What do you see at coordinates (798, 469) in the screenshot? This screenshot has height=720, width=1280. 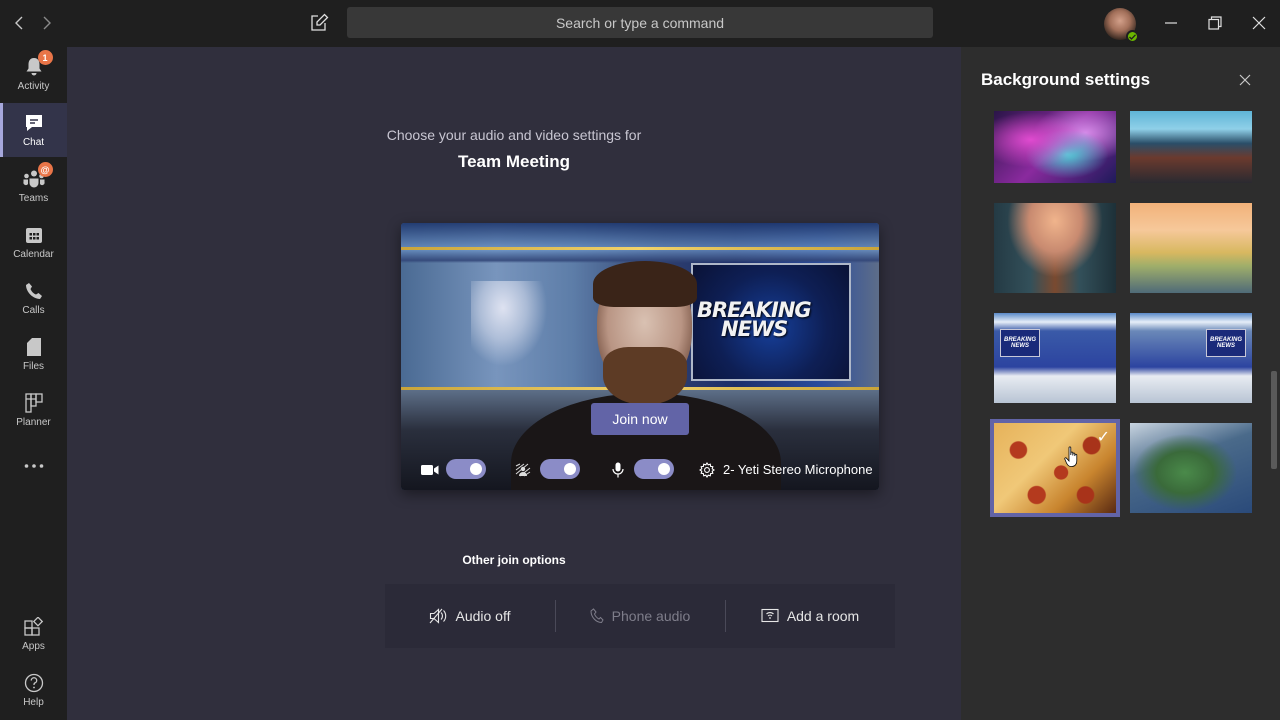 I see `audio-device-label: 2- Yeti Stereo Microphone` at bounding box center [798, 469].